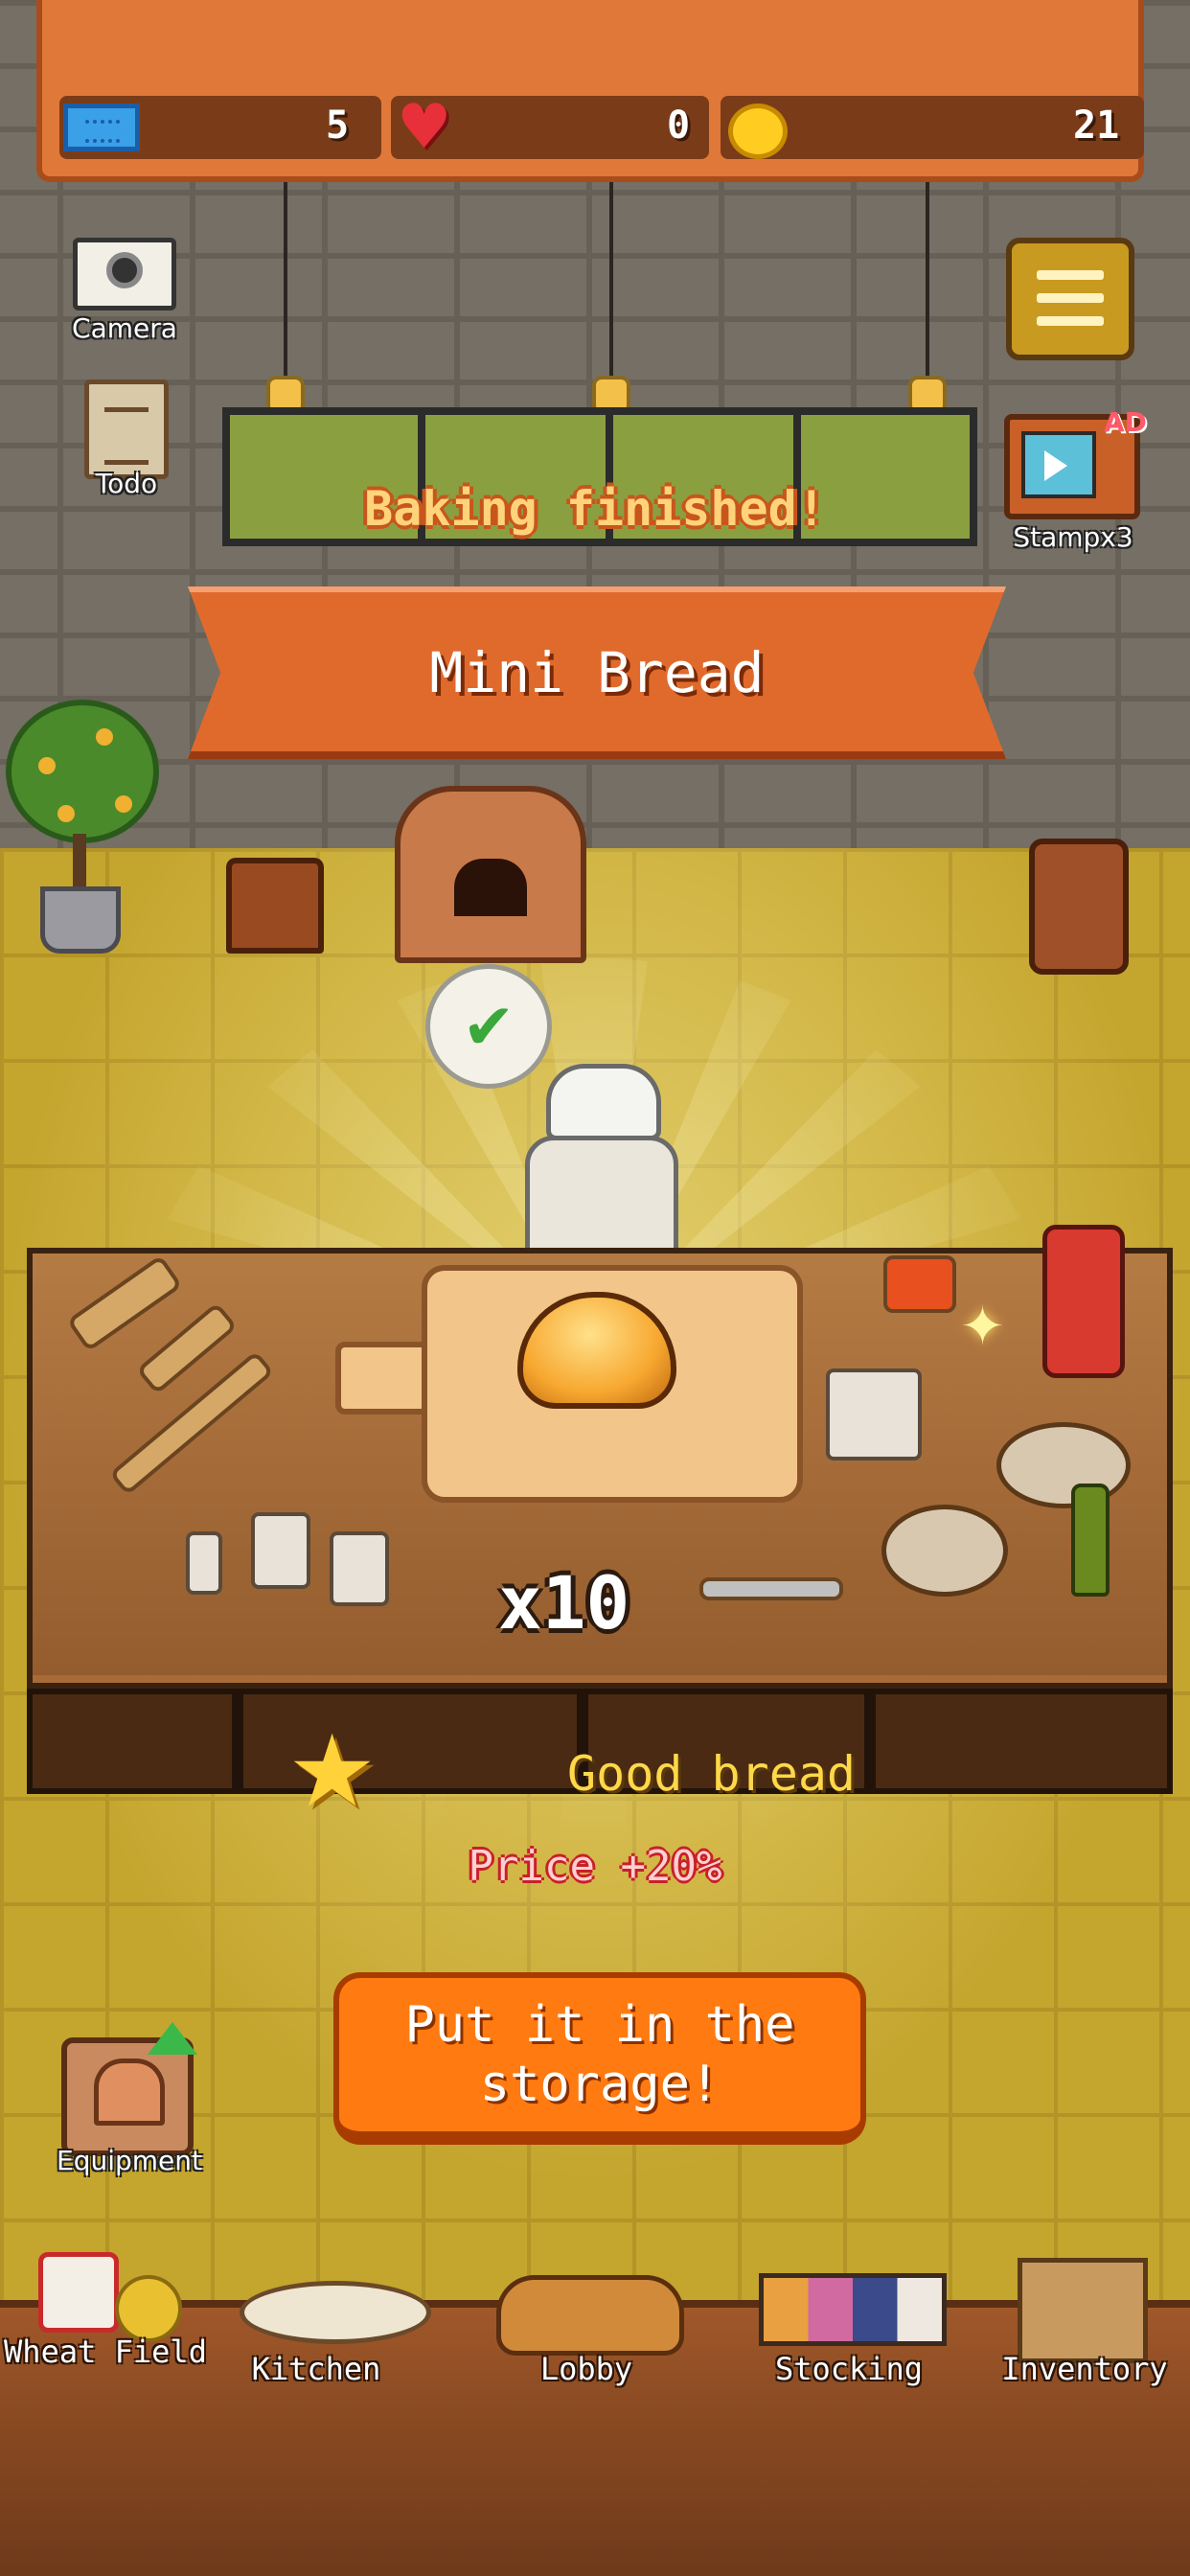  What do you see at coordinates (80, 862) in the screenshot?
I see `tree-trunk` at bounding box center [80, 862].